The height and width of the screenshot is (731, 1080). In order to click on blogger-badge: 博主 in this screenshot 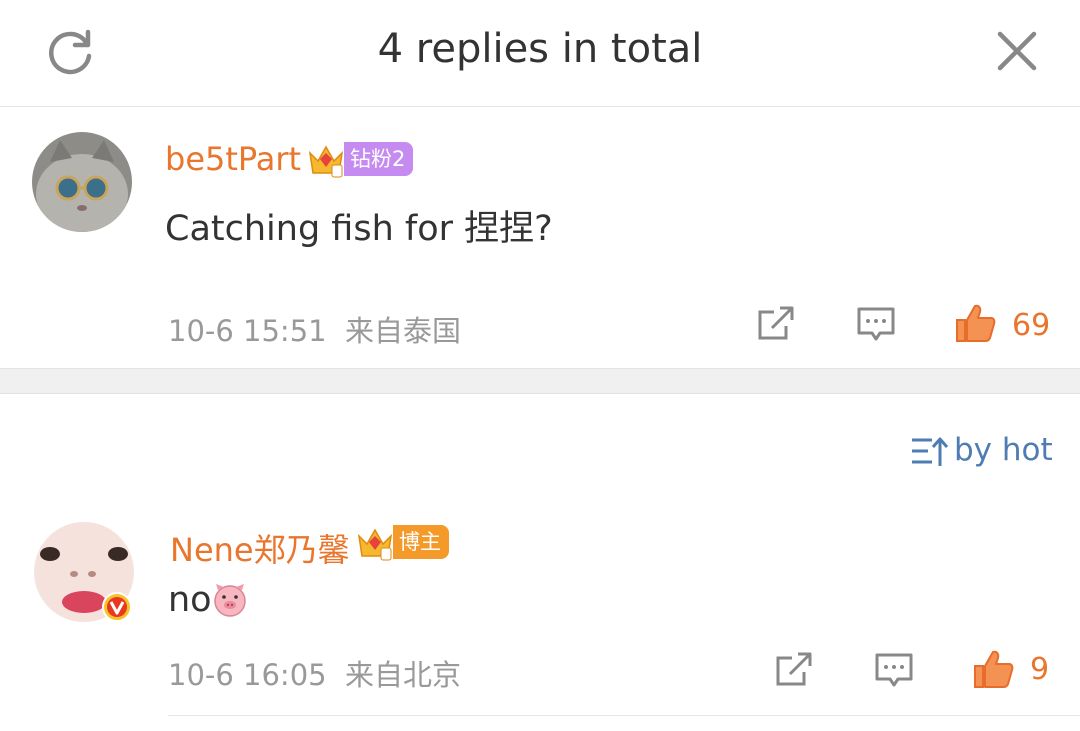, I will do `click(421, 542)`.